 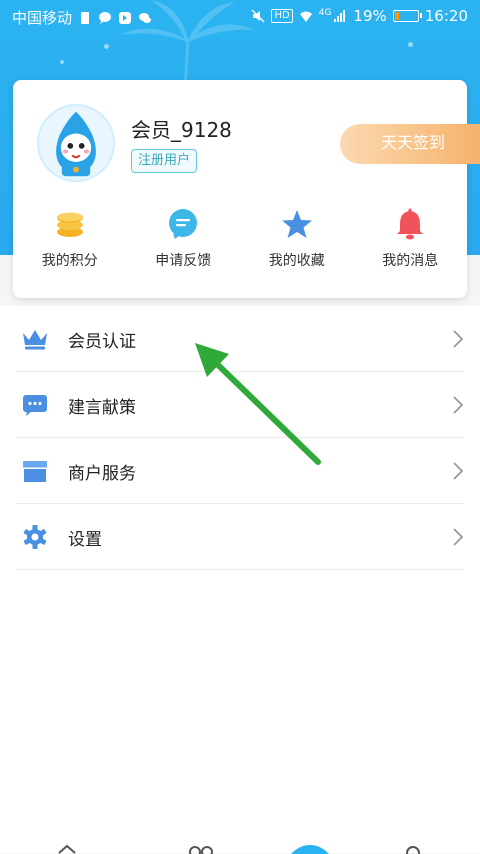 I want to click on quick-action-messages: 我的消息, so click(x=411, y=244).